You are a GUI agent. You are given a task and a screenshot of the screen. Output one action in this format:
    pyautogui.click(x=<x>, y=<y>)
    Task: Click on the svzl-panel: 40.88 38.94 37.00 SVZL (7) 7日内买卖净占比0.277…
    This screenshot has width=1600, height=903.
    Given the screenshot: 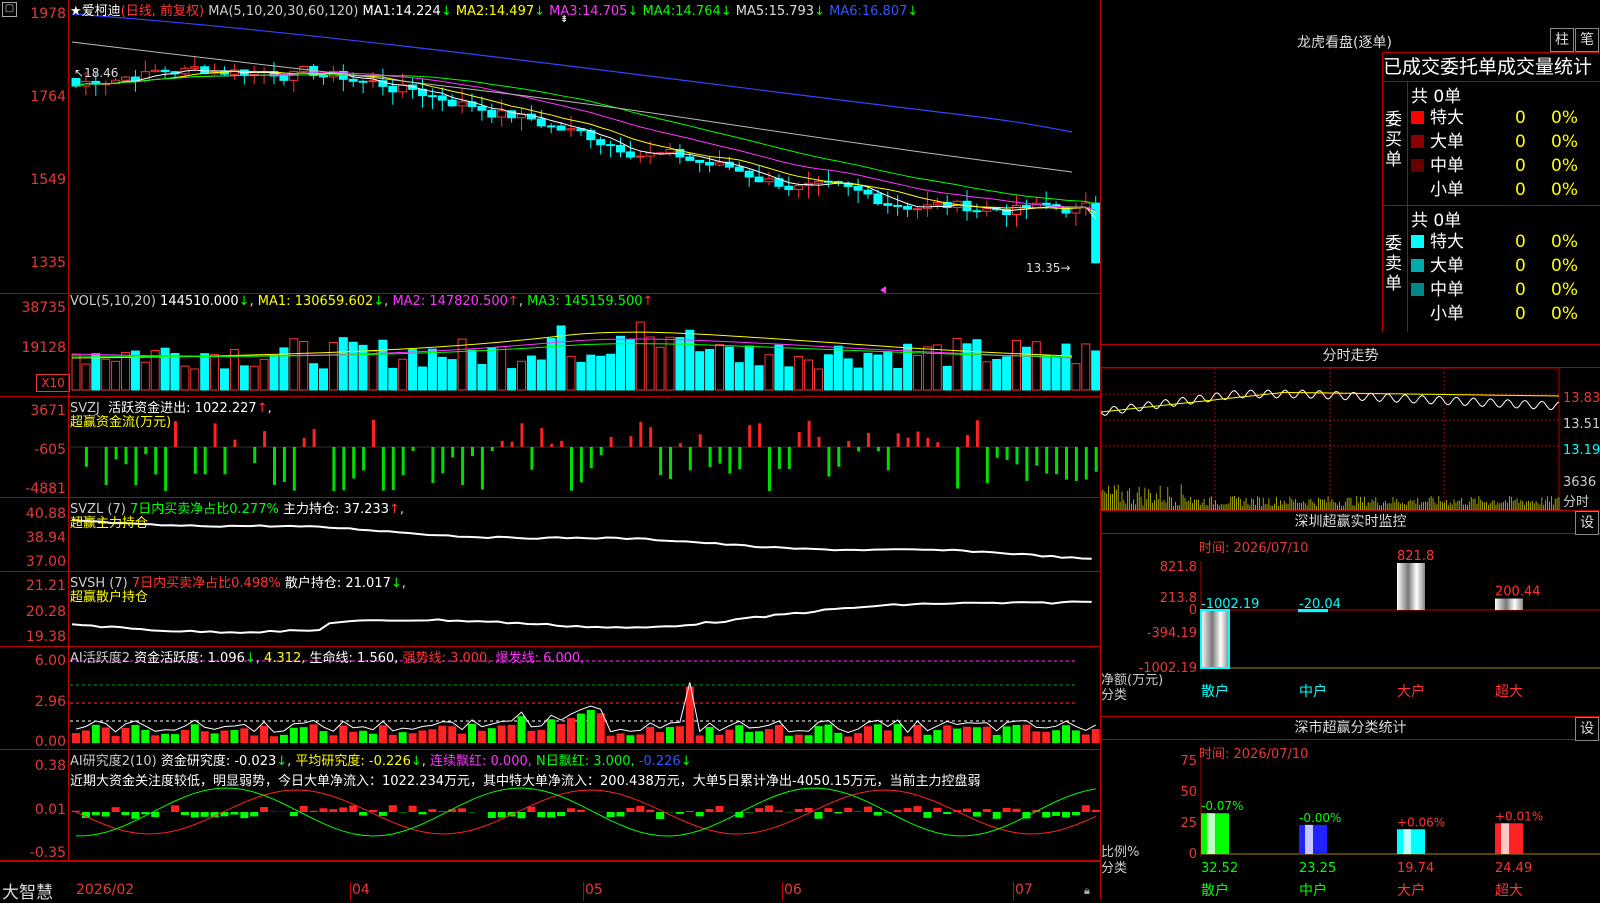 What is the action you would take?
    pyautogui.click(x=550, y=535)
    